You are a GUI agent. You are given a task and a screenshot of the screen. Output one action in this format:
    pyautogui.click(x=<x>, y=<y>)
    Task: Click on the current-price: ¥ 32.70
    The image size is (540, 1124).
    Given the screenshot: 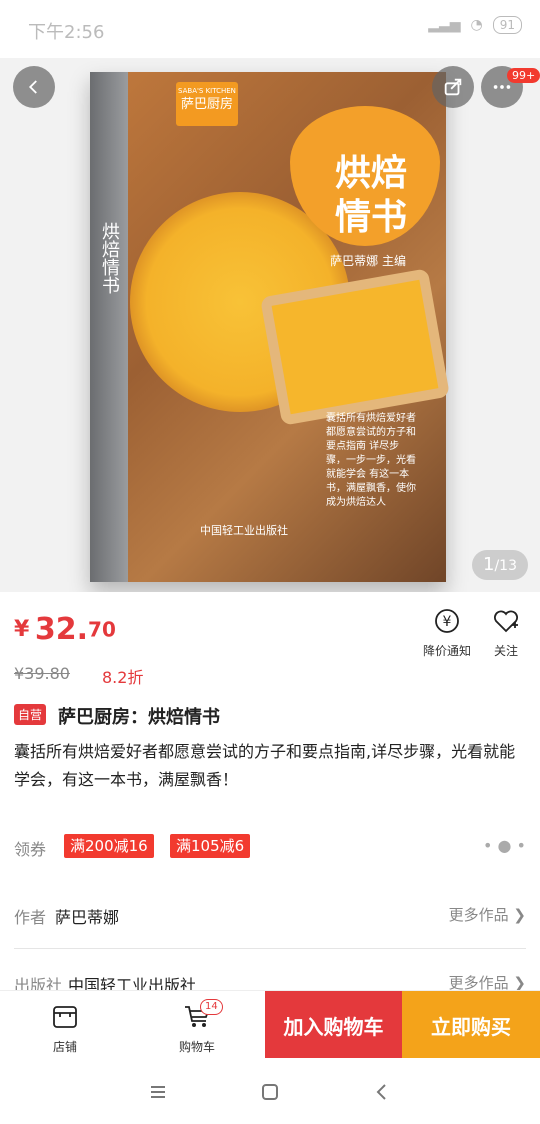 What is the action you would take?
    pyautogui.click(x=65, y=629)
    